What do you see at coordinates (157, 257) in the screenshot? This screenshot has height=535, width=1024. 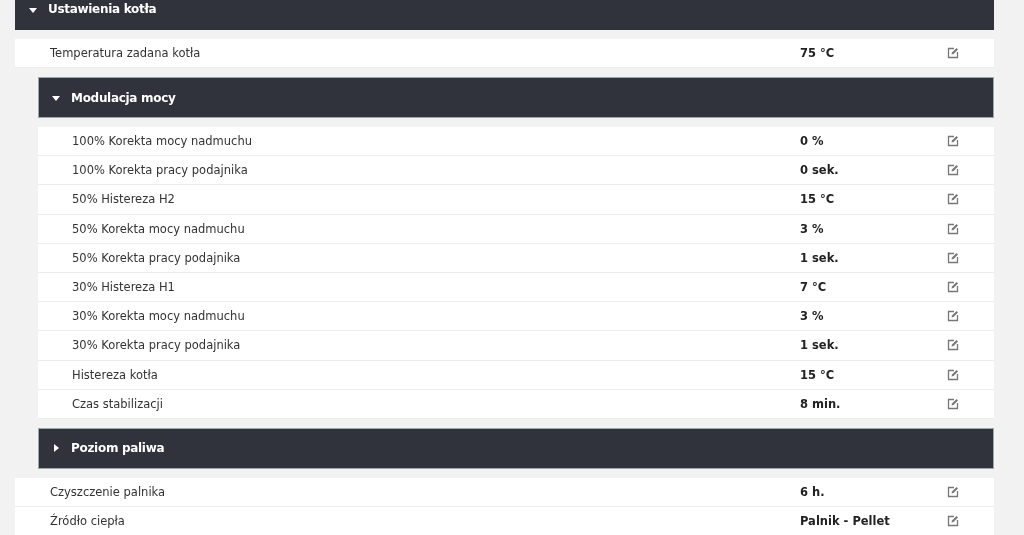 I see `setting-label: 50% Korekta pracy podajnika` at bounding box center [157, 257].